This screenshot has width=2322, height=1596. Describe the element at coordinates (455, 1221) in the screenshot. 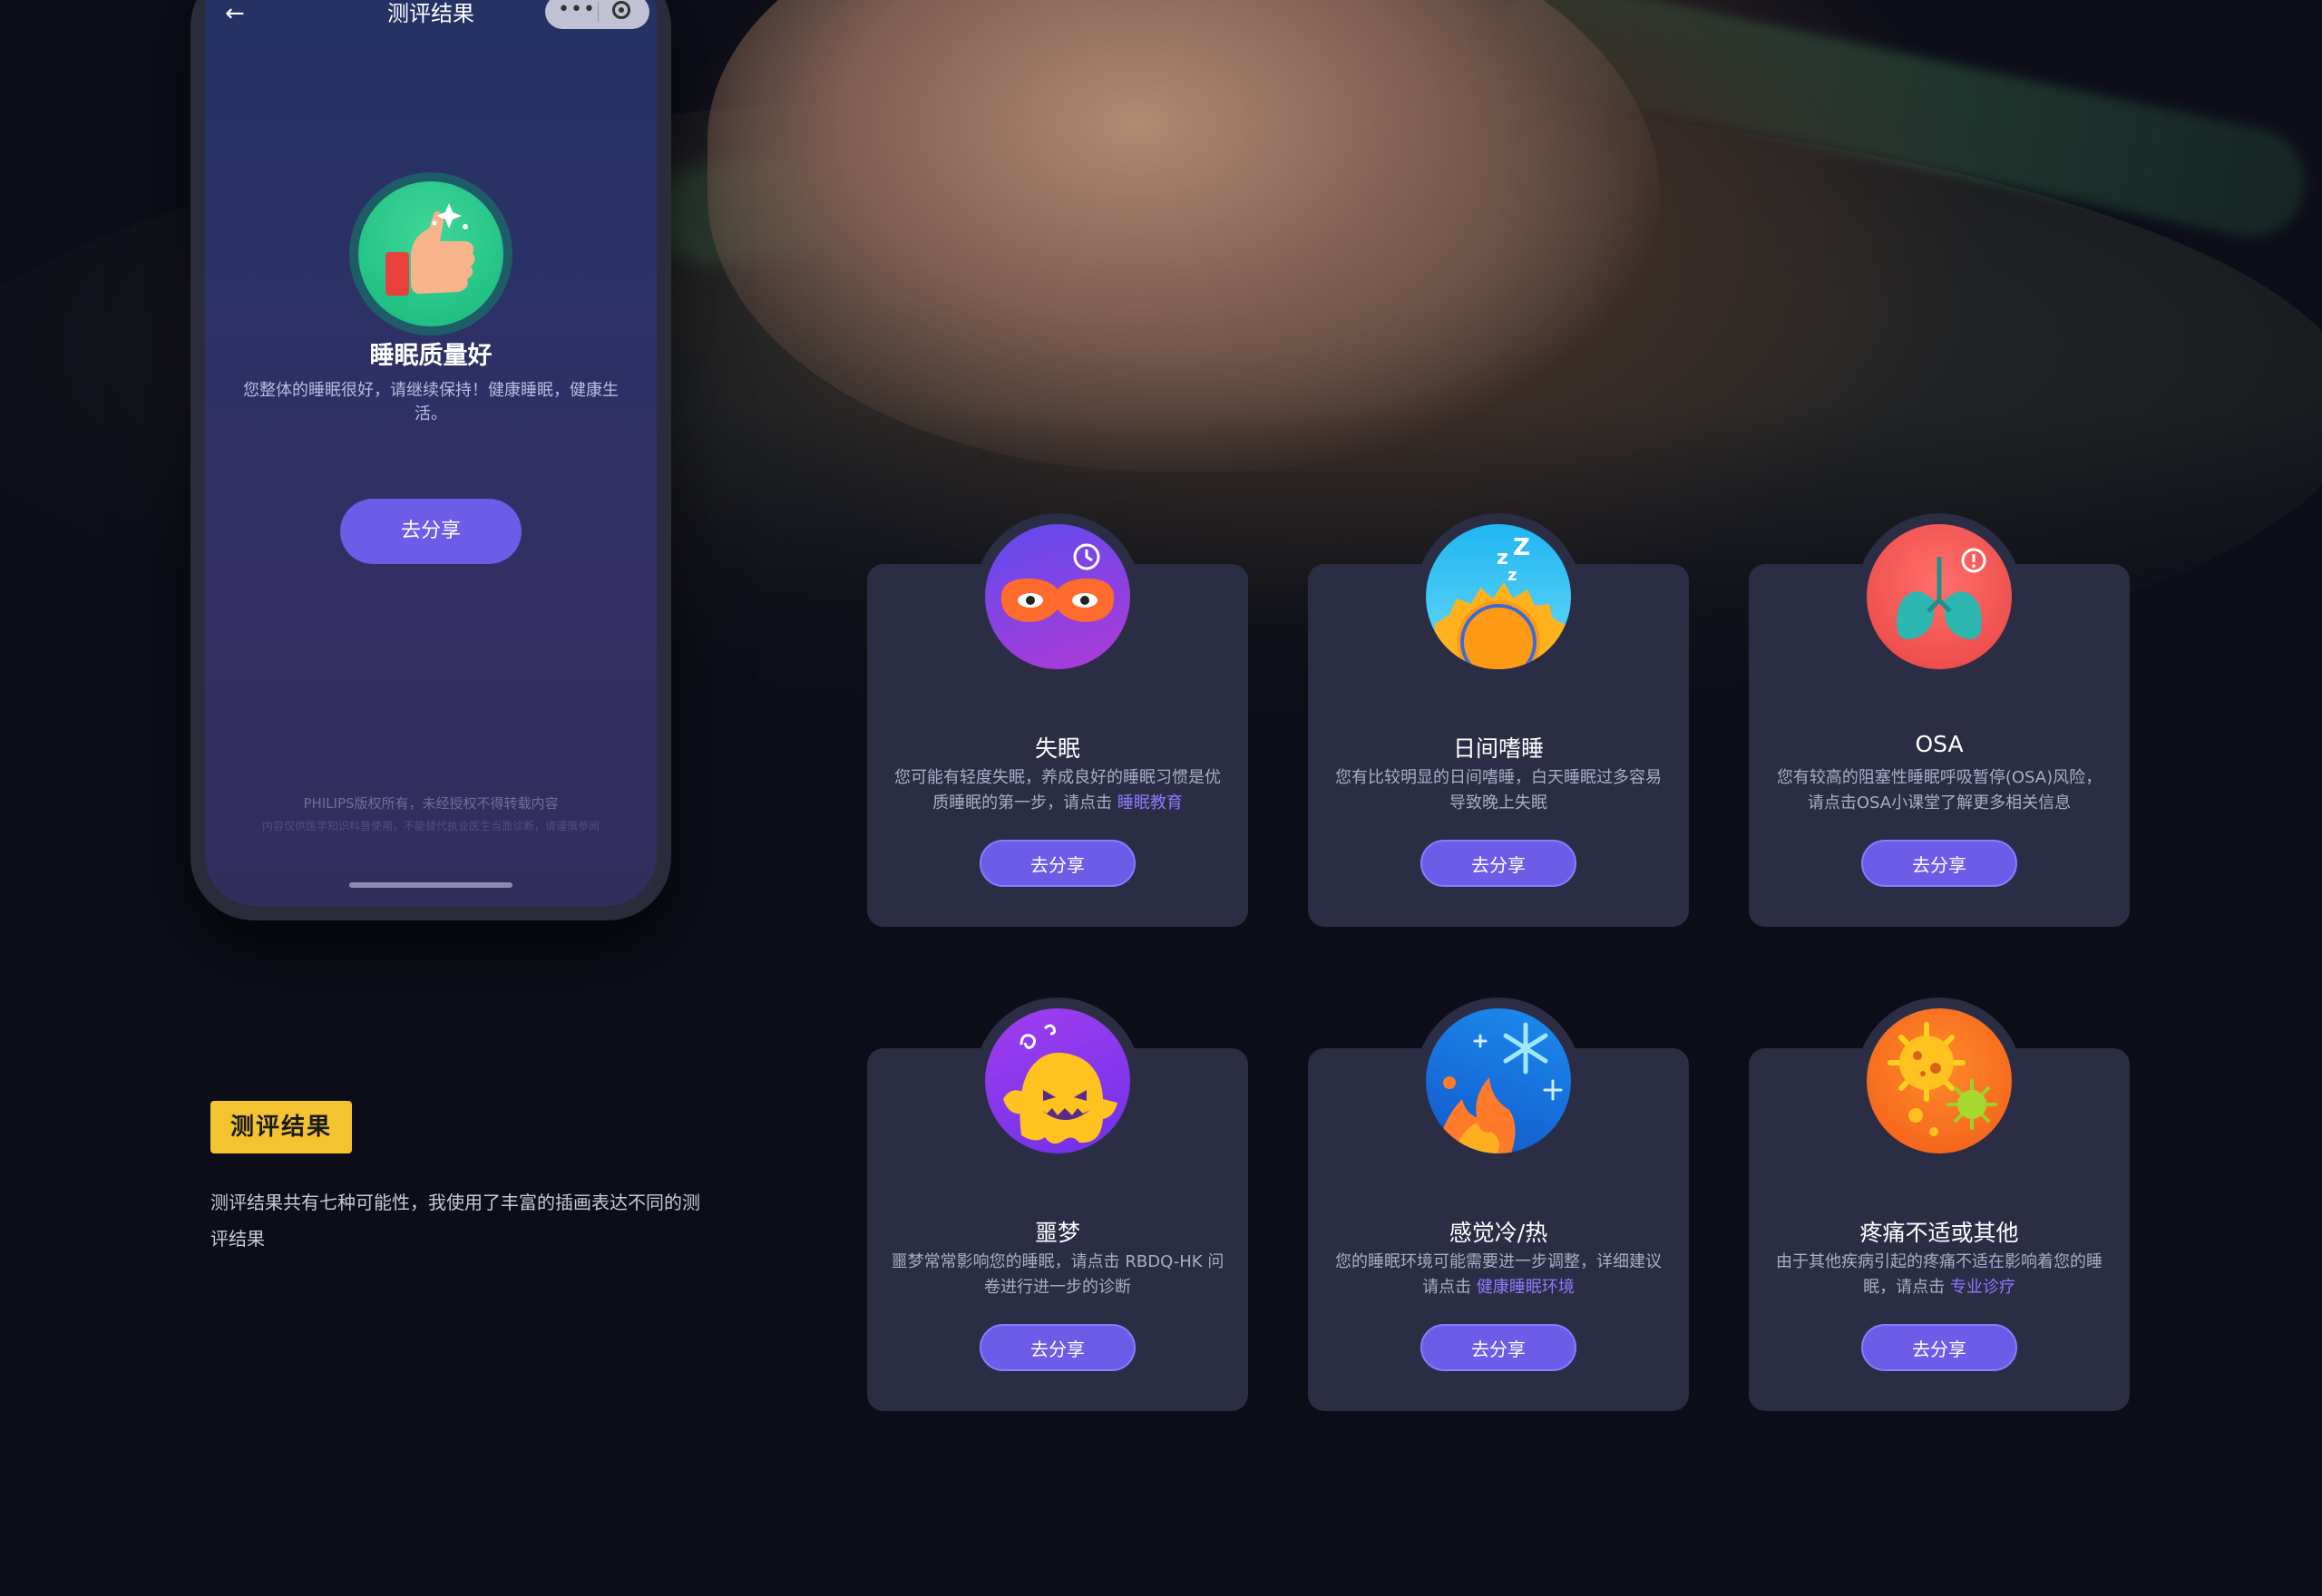

I see `section-caption: 测评结果共有七种可能性，我使用了丰富的插画表达不同的测评结果` at that location.